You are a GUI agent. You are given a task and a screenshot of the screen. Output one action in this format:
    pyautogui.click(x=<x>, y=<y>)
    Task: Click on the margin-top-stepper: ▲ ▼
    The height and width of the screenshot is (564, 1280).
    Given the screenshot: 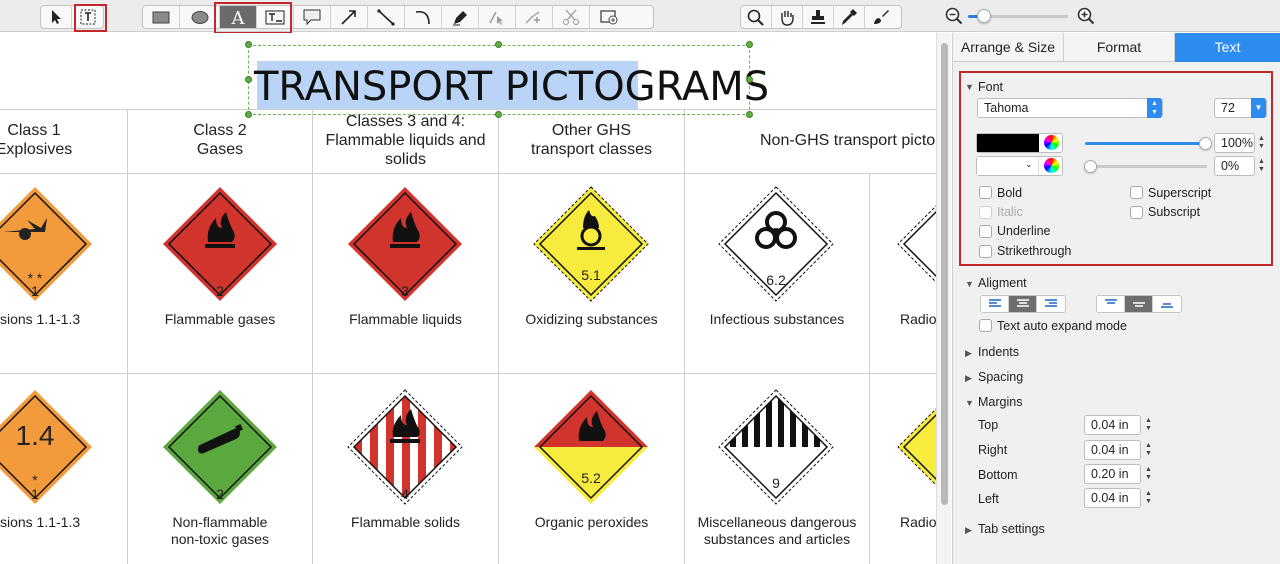 What is the action you would take?
    pyautogui.click(x=1148, y=425)
    